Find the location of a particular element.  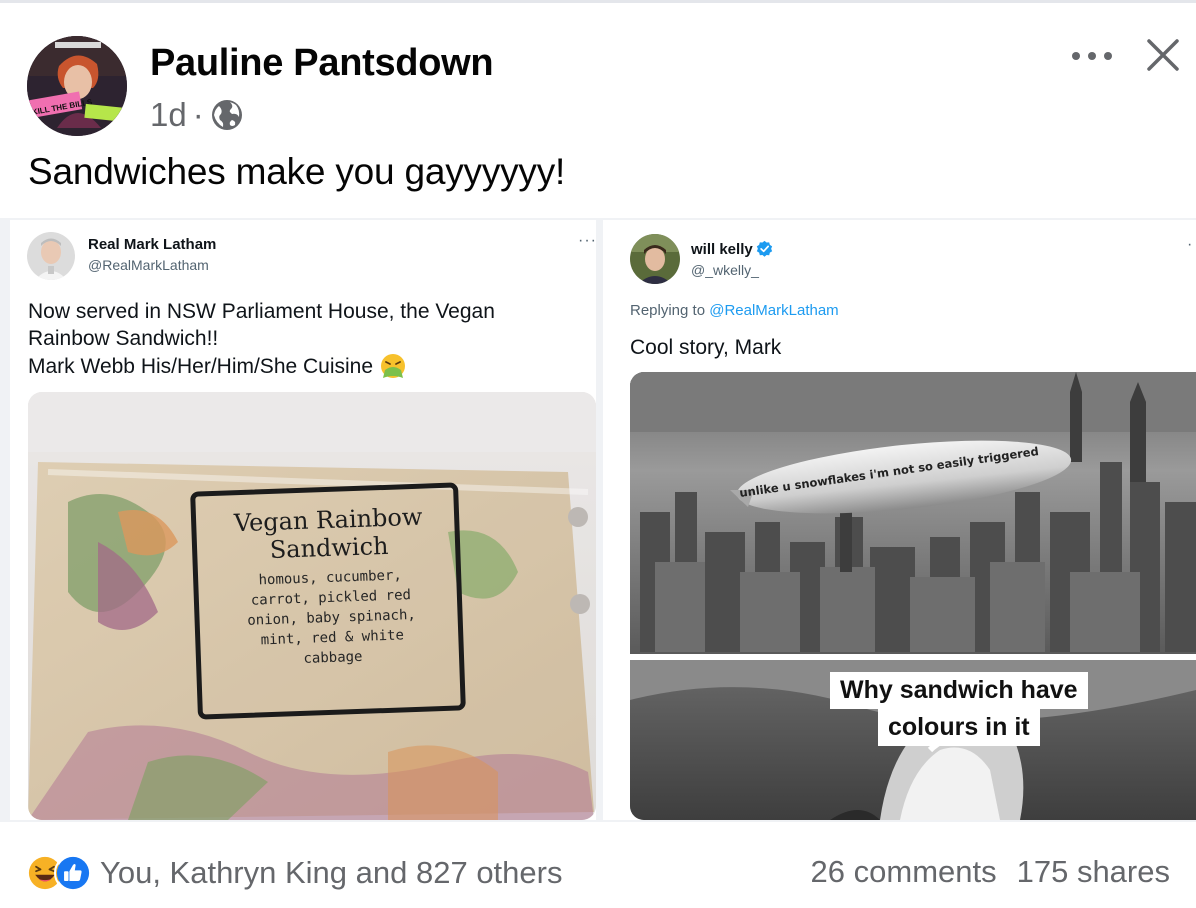

author-avatar: KILL THE BILLS is located at coordinates (77, 86).